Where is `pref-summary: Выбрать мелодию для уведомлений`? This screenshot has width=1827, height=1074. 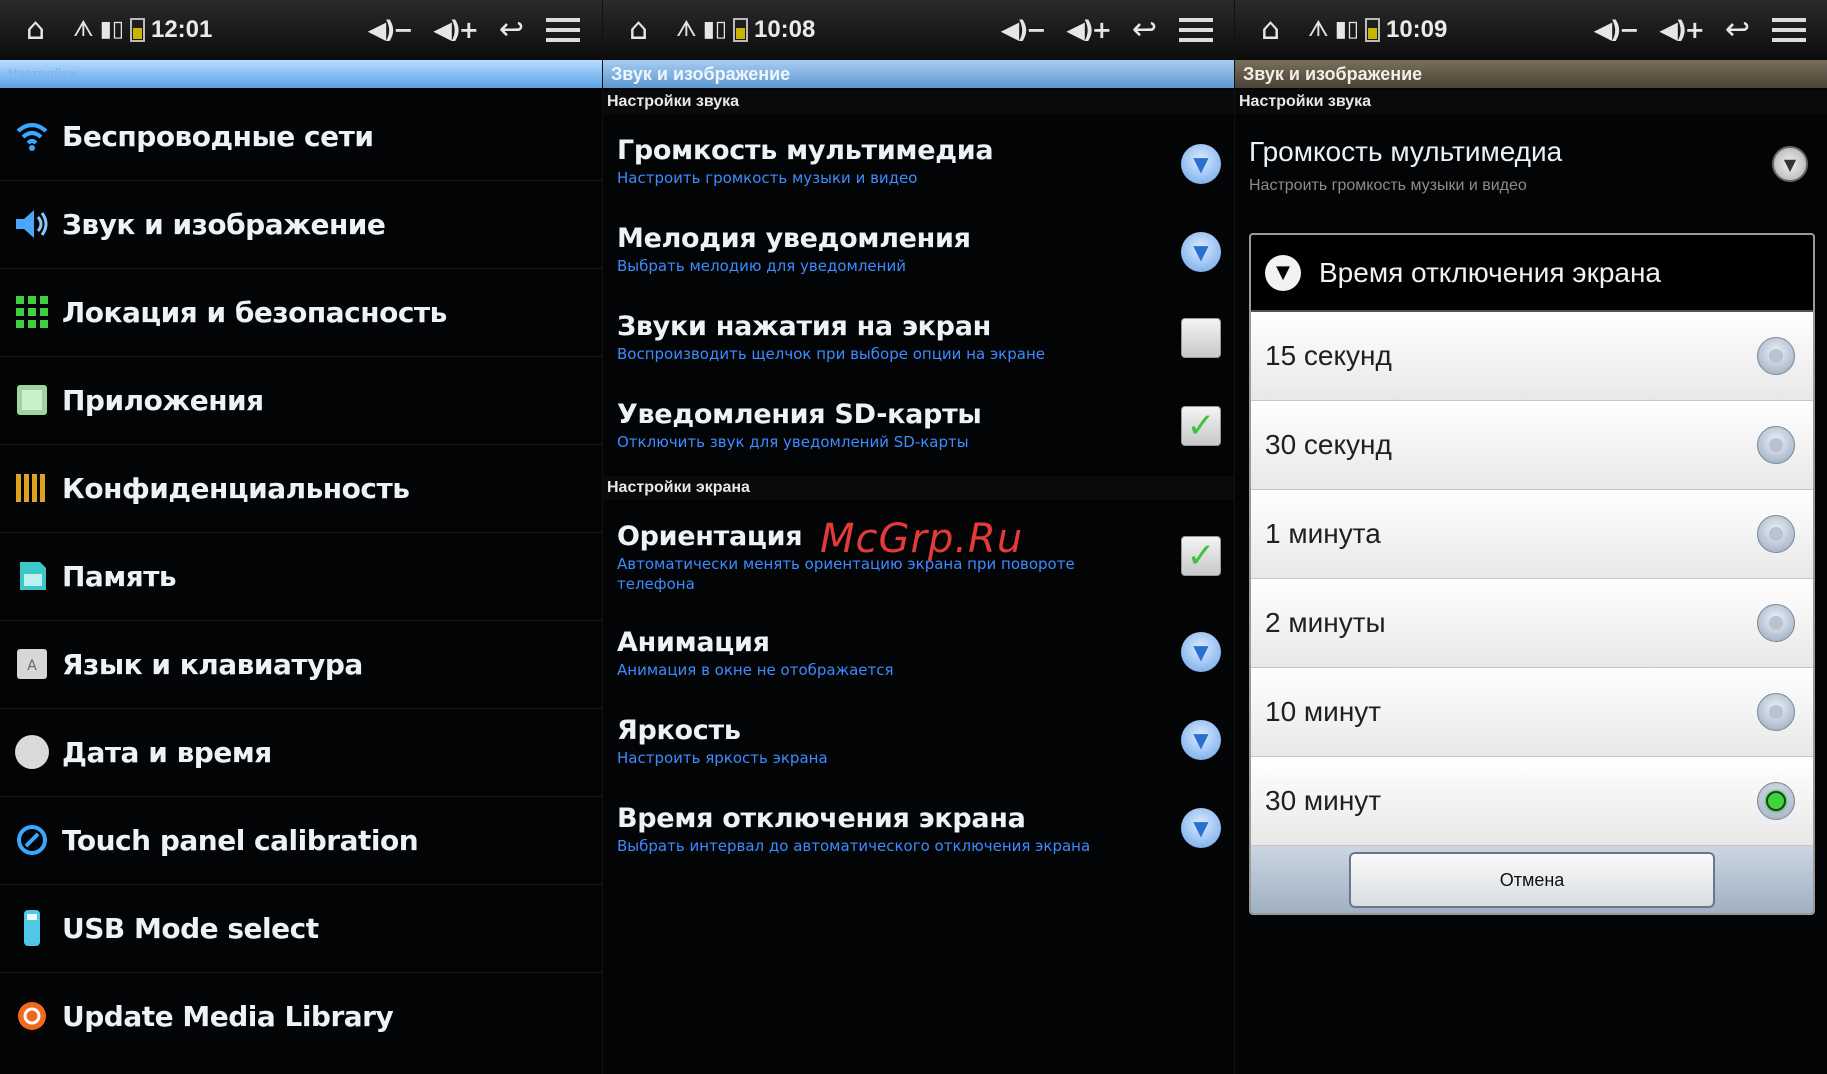
pref-summary: Выбрать мелодию для уведомлений is located at coordinates (761, 266).